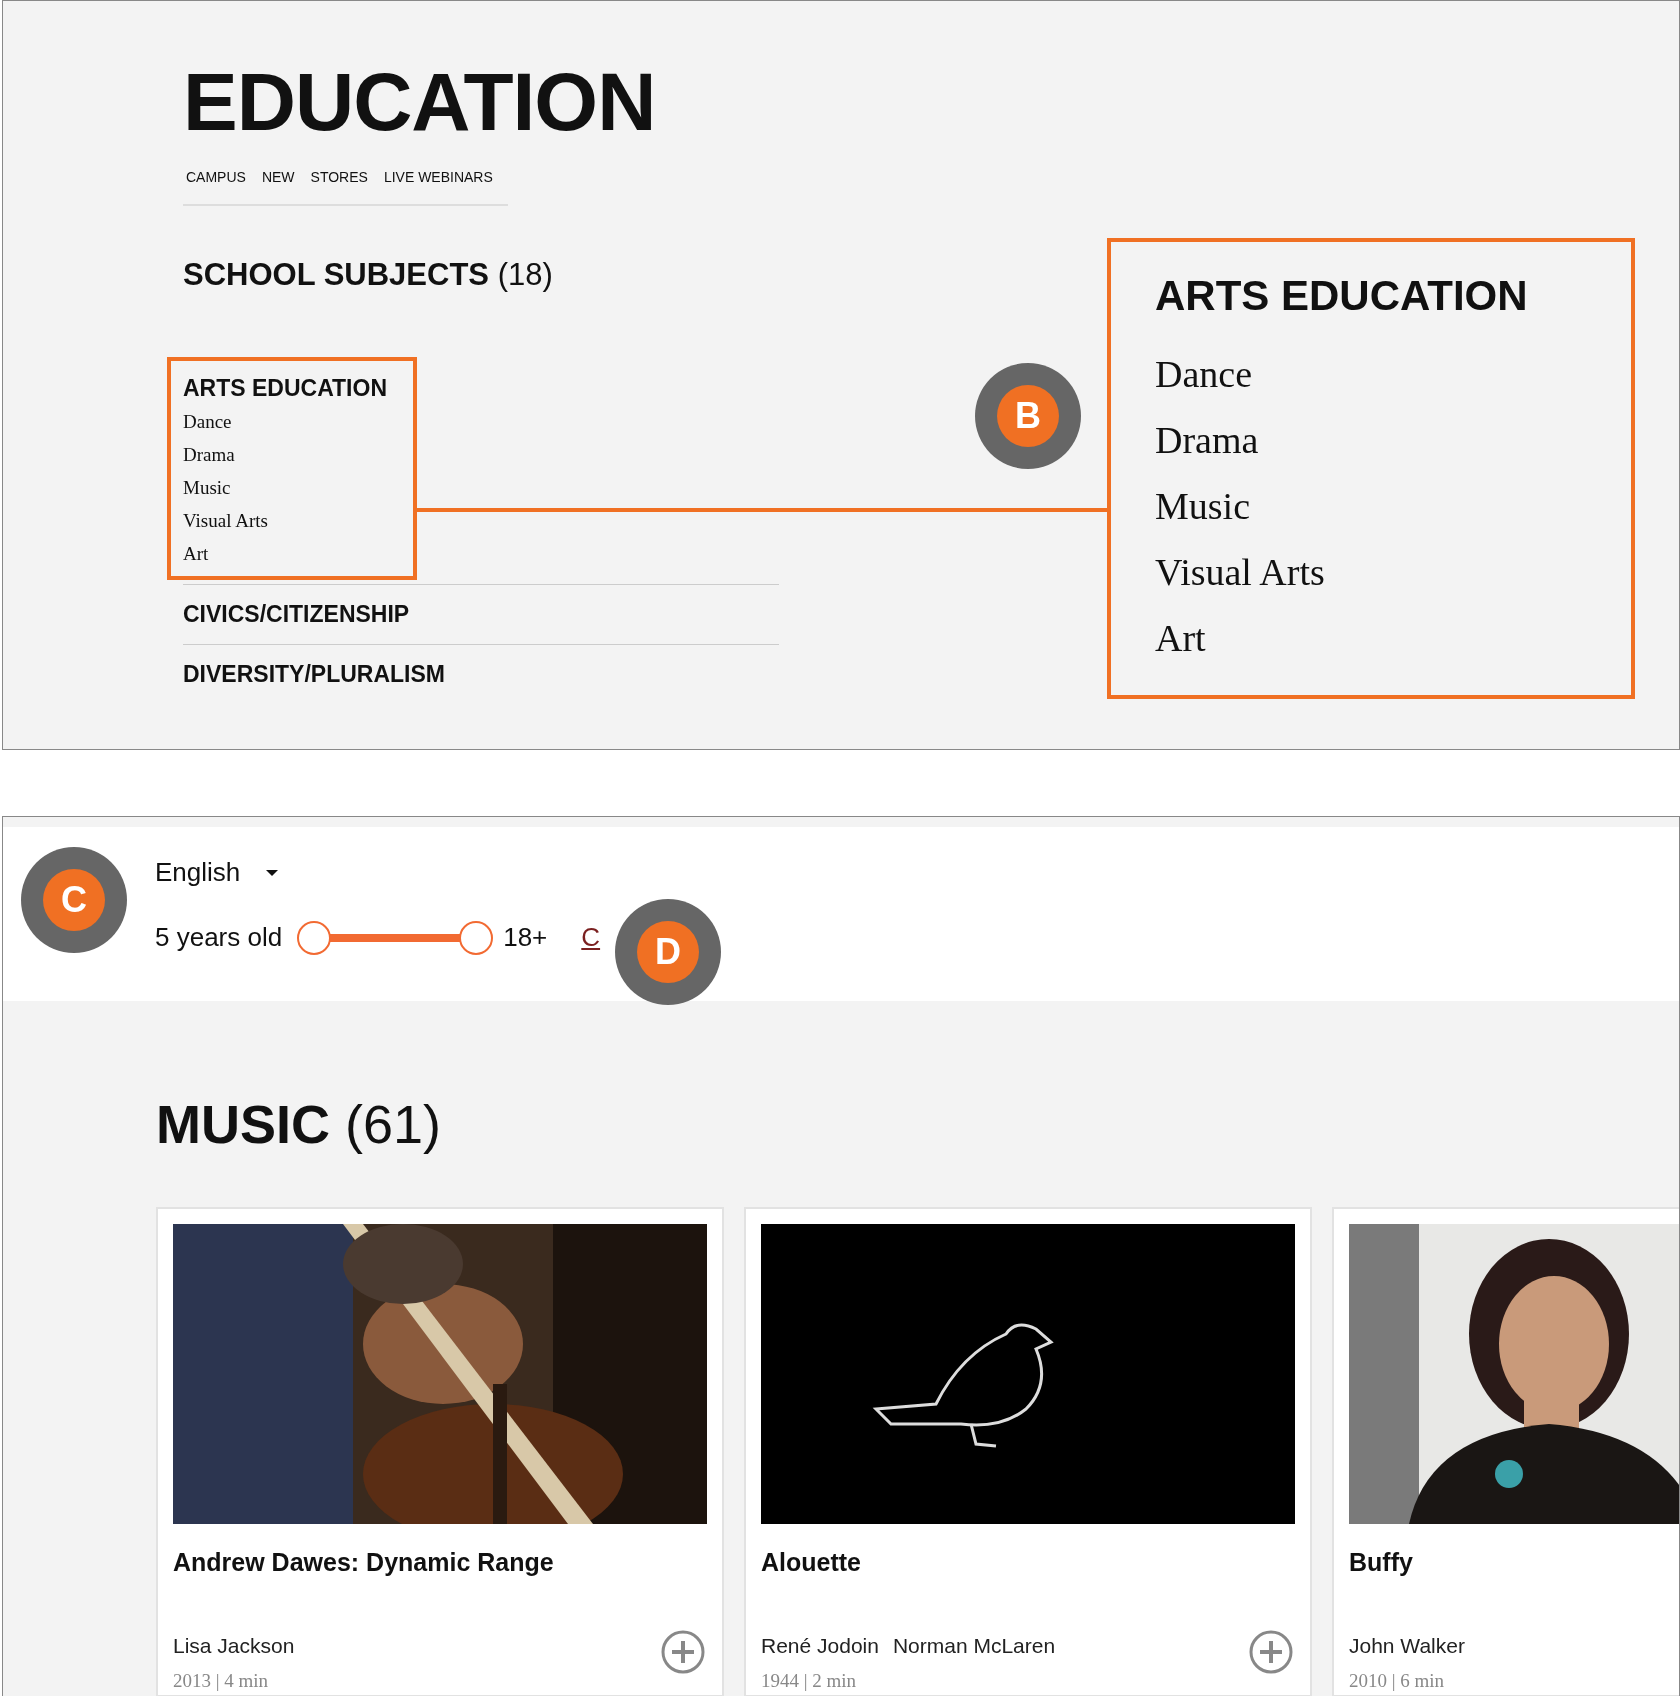 This screenshot has height=1700, width=1680. I want to click on category-link: Visual Arts, so click(292, 520).